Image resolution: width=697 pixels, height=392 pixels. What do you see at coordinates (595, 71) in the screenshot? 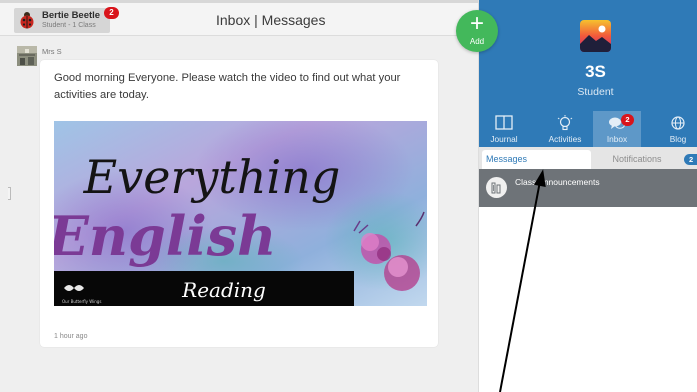
I see `class-name: 3S` at bounding box center [595, 71].